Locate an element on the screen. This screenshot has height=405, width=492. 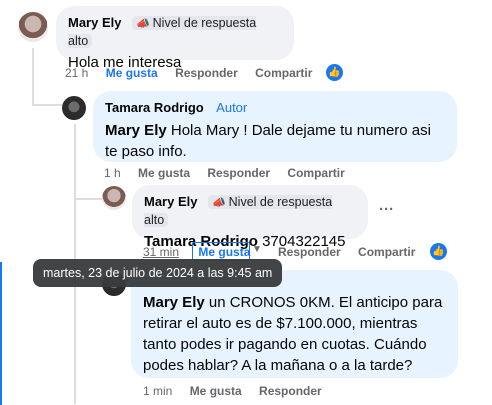
comment-time: 21 h is located at coordinates (76, 73).